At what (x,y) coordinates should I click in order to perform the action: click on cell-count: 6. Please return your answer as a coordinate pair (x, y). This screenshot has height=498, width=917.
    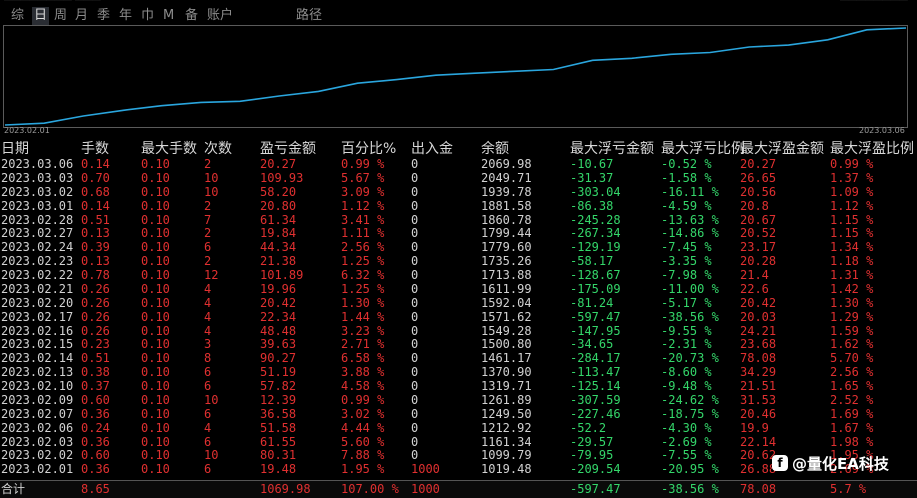
    Looking at the image, I should click on (208, 441).